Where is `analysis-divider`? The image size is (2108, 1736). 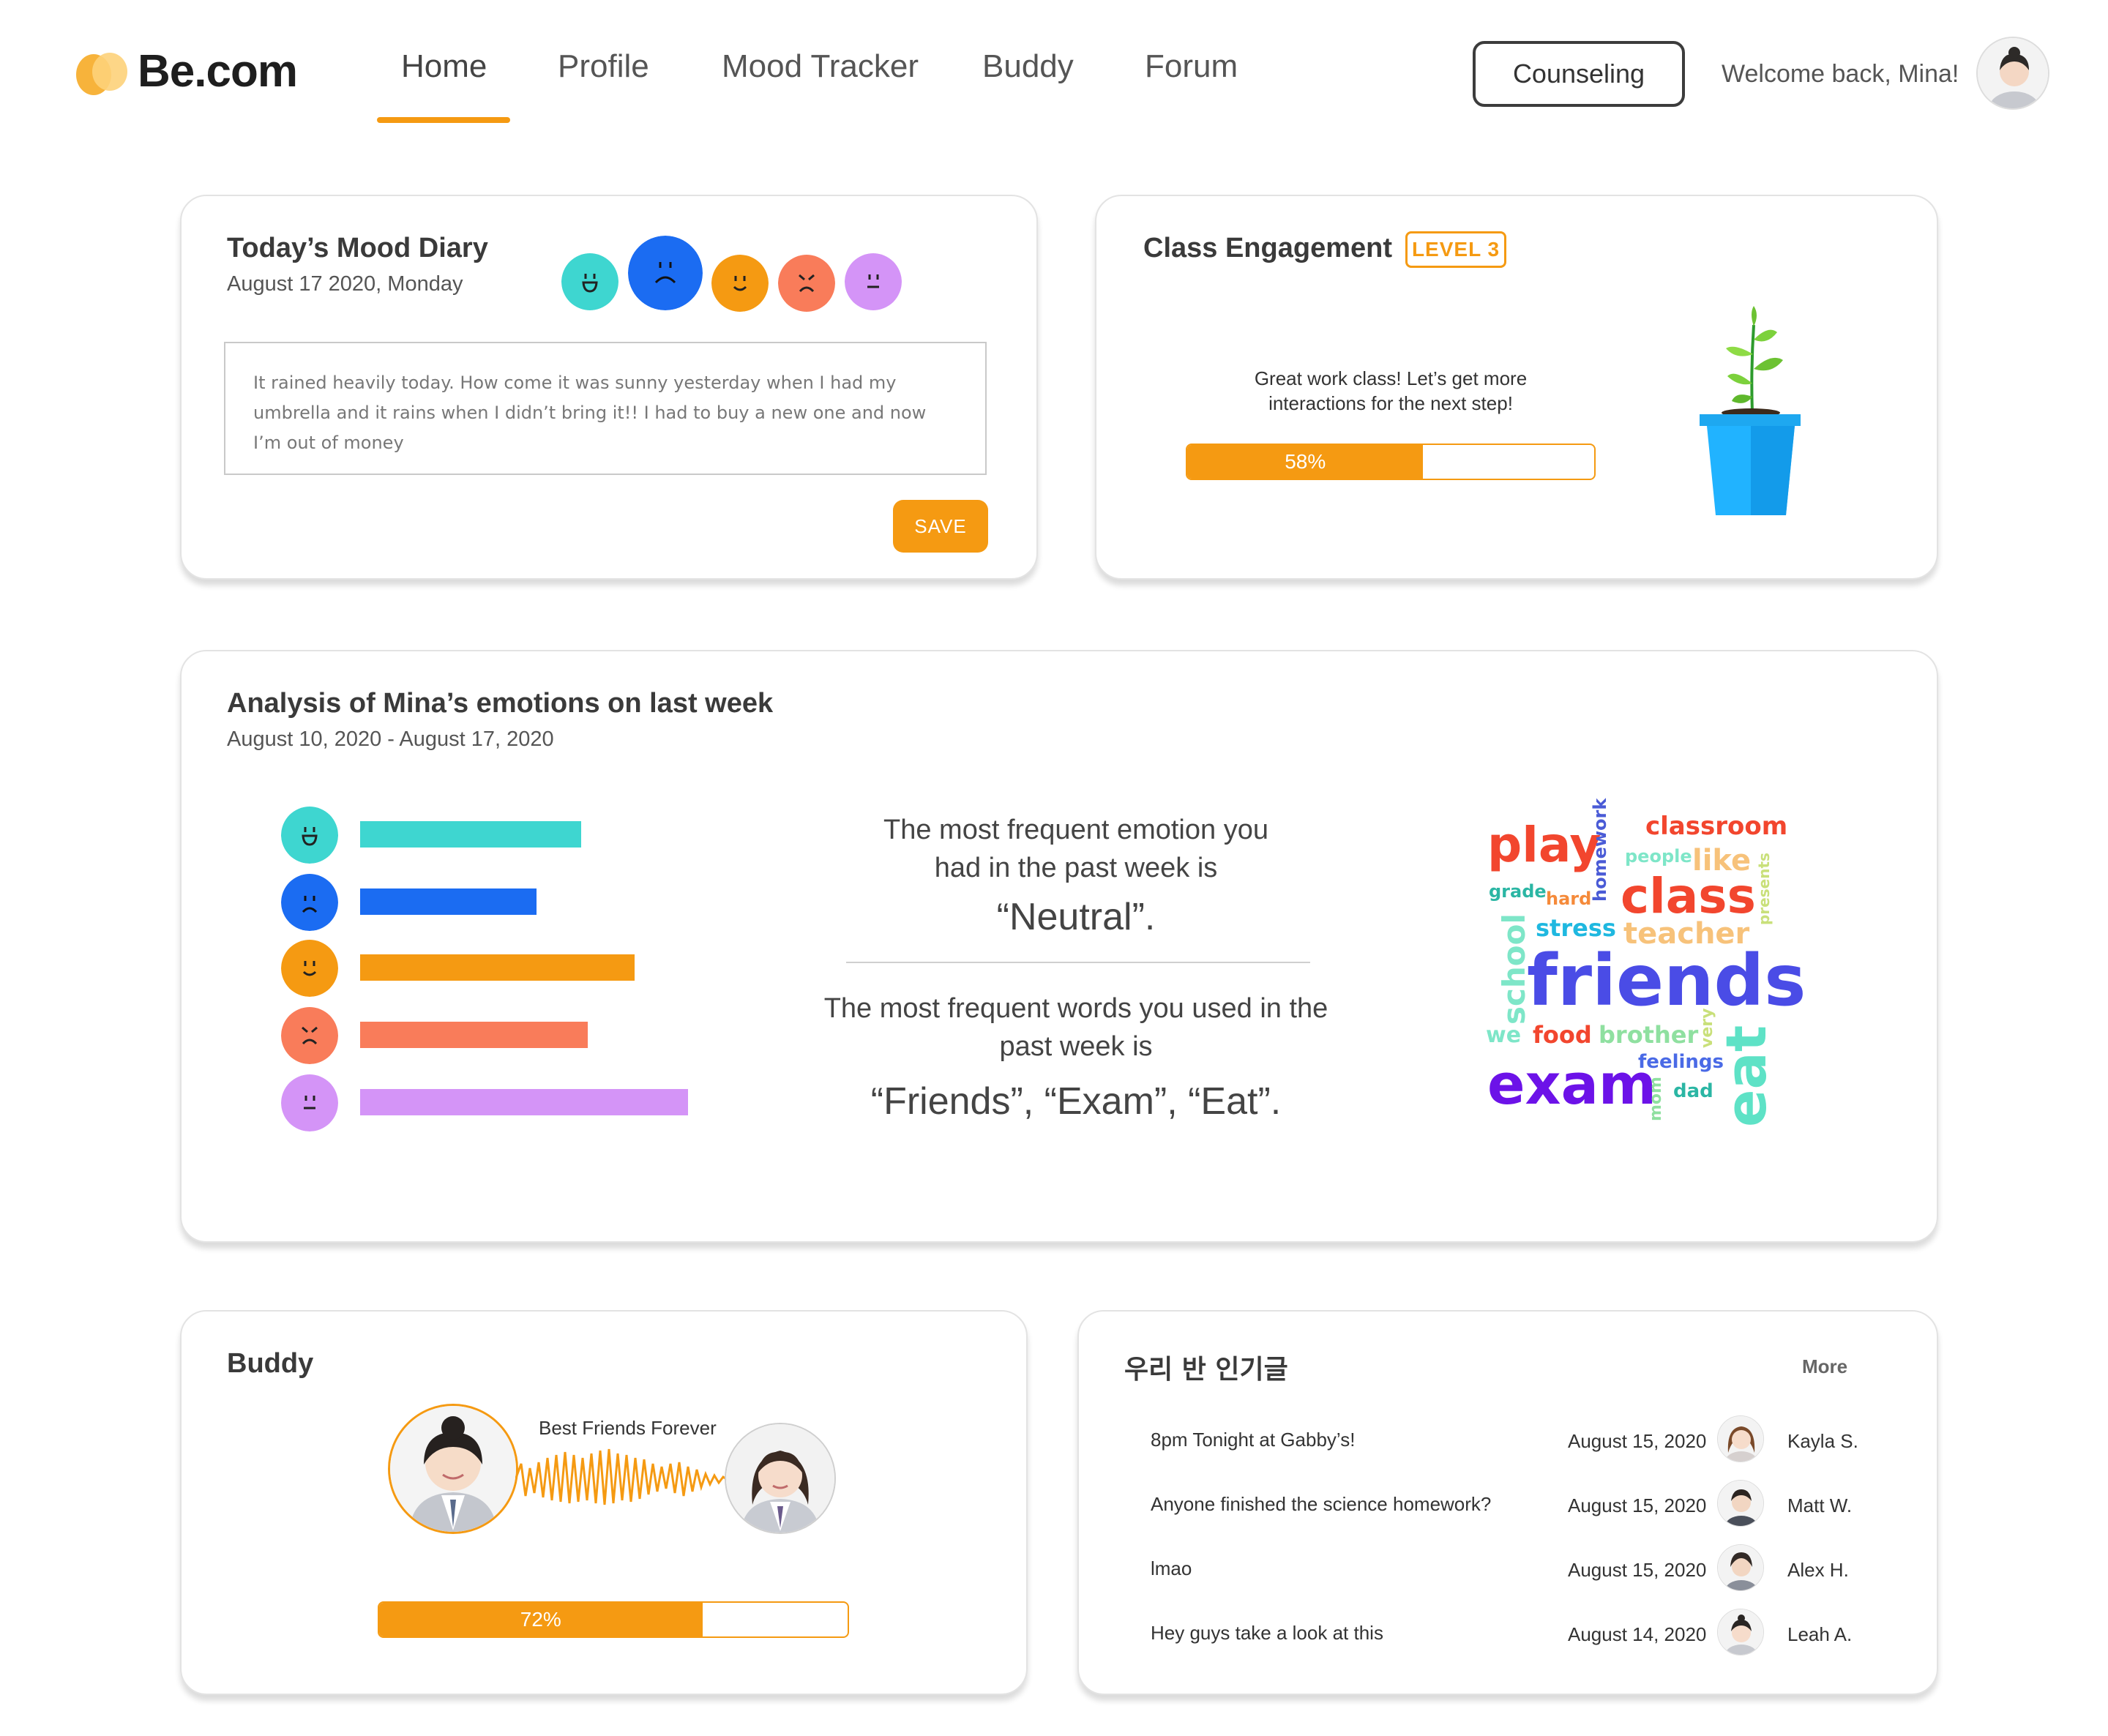
analysis-divider is located at coordinates (1078, 963).